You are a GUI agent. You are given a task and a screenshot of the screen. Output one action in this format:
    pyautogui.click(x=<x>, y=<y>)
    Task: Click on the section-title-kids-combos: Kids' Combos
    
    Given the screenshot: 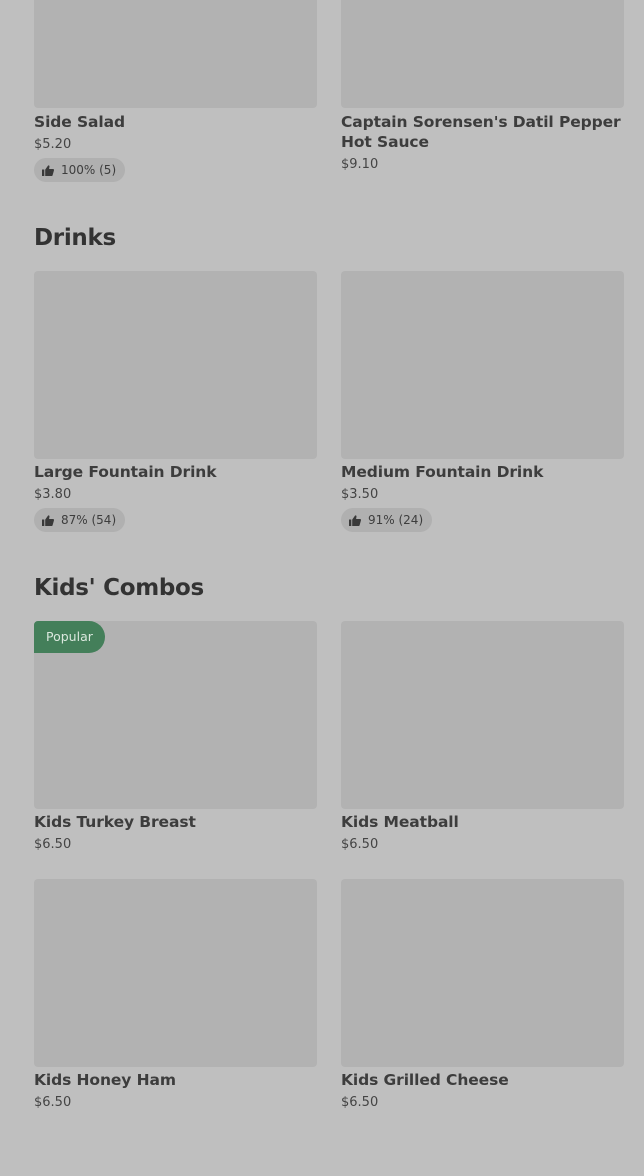 What is the action you would take?
    pyautogui.click(x=119, y=588)
    